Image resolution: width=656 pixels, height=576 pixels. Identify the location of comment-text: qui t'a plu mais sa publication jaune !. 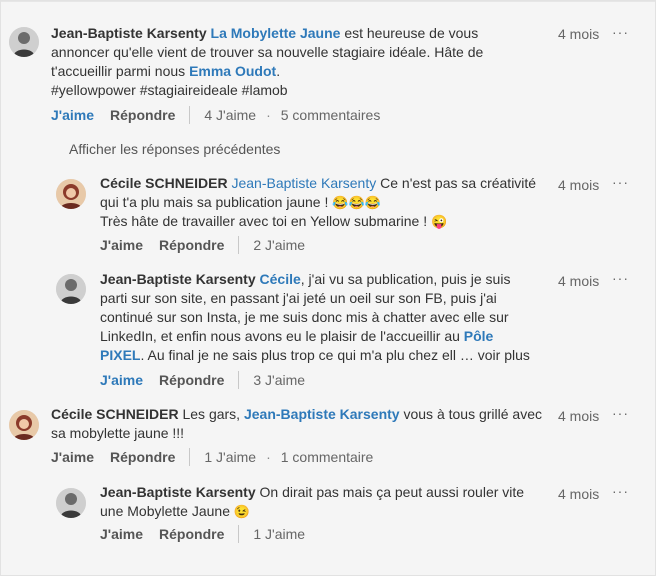
(216, 202).